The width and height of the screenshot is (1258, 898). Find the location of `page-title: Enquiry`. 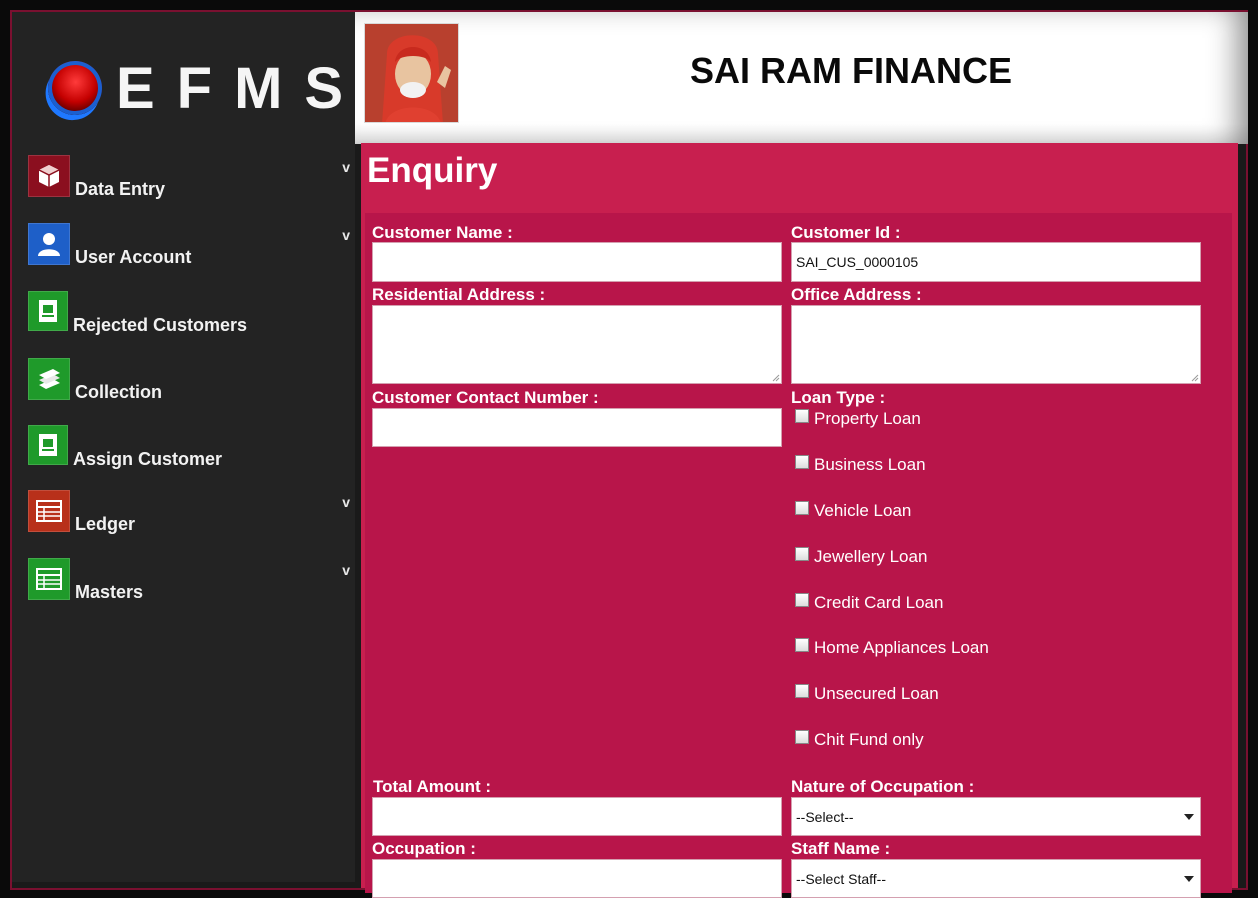

page-title: Enquiry is located at coordinates (432, 170).